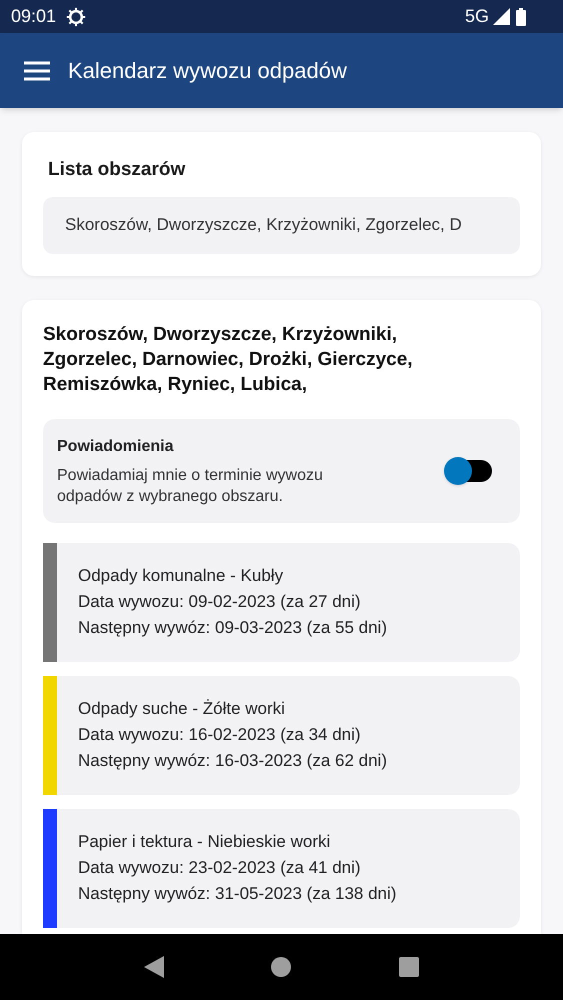 Image resolution: width=563 pixels, height=1000 pixels. I want to click on areas-field: Skoroszów, Dworzyszcze, Krzyżowniki, Zgorzelec, D, so click(281, 225).